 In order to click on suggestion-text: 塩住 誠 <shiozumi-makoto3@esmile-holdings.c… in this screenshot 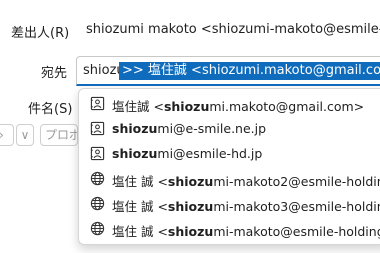, I will do `click(246, 206)`.